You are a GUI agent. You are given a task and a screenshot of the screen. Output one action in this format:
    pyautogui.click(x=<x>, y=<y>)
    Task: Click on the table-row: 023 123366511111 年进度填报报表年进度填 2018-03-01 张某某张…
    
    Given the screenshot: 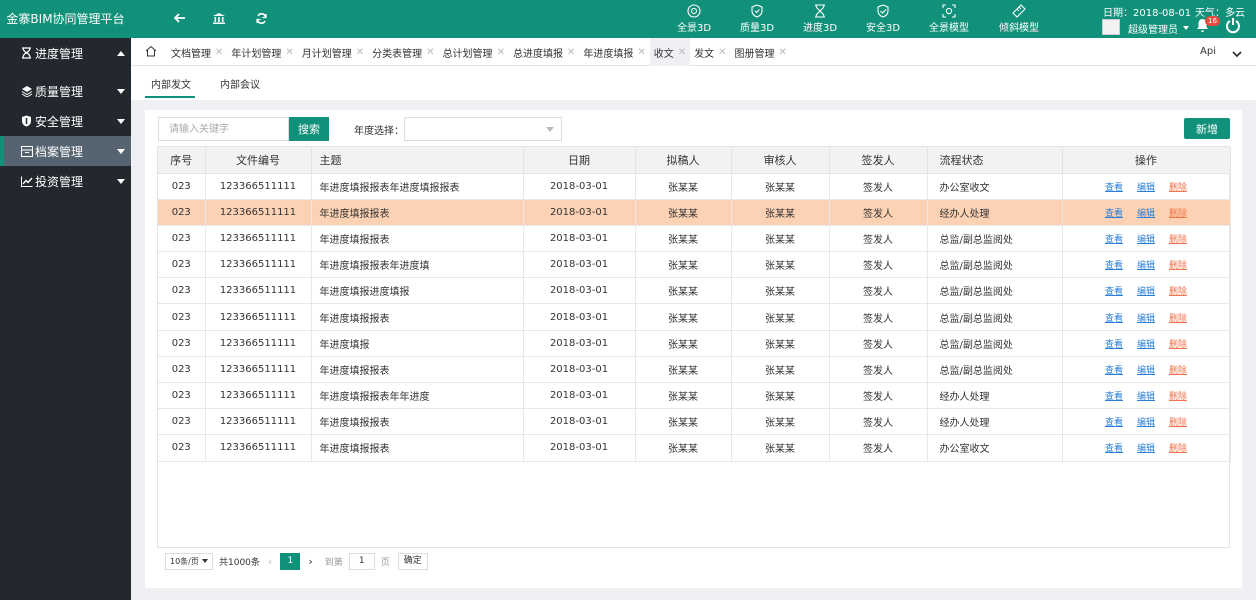 What is the action you would take?
    pyautogui.click(x=694, y=265)
    